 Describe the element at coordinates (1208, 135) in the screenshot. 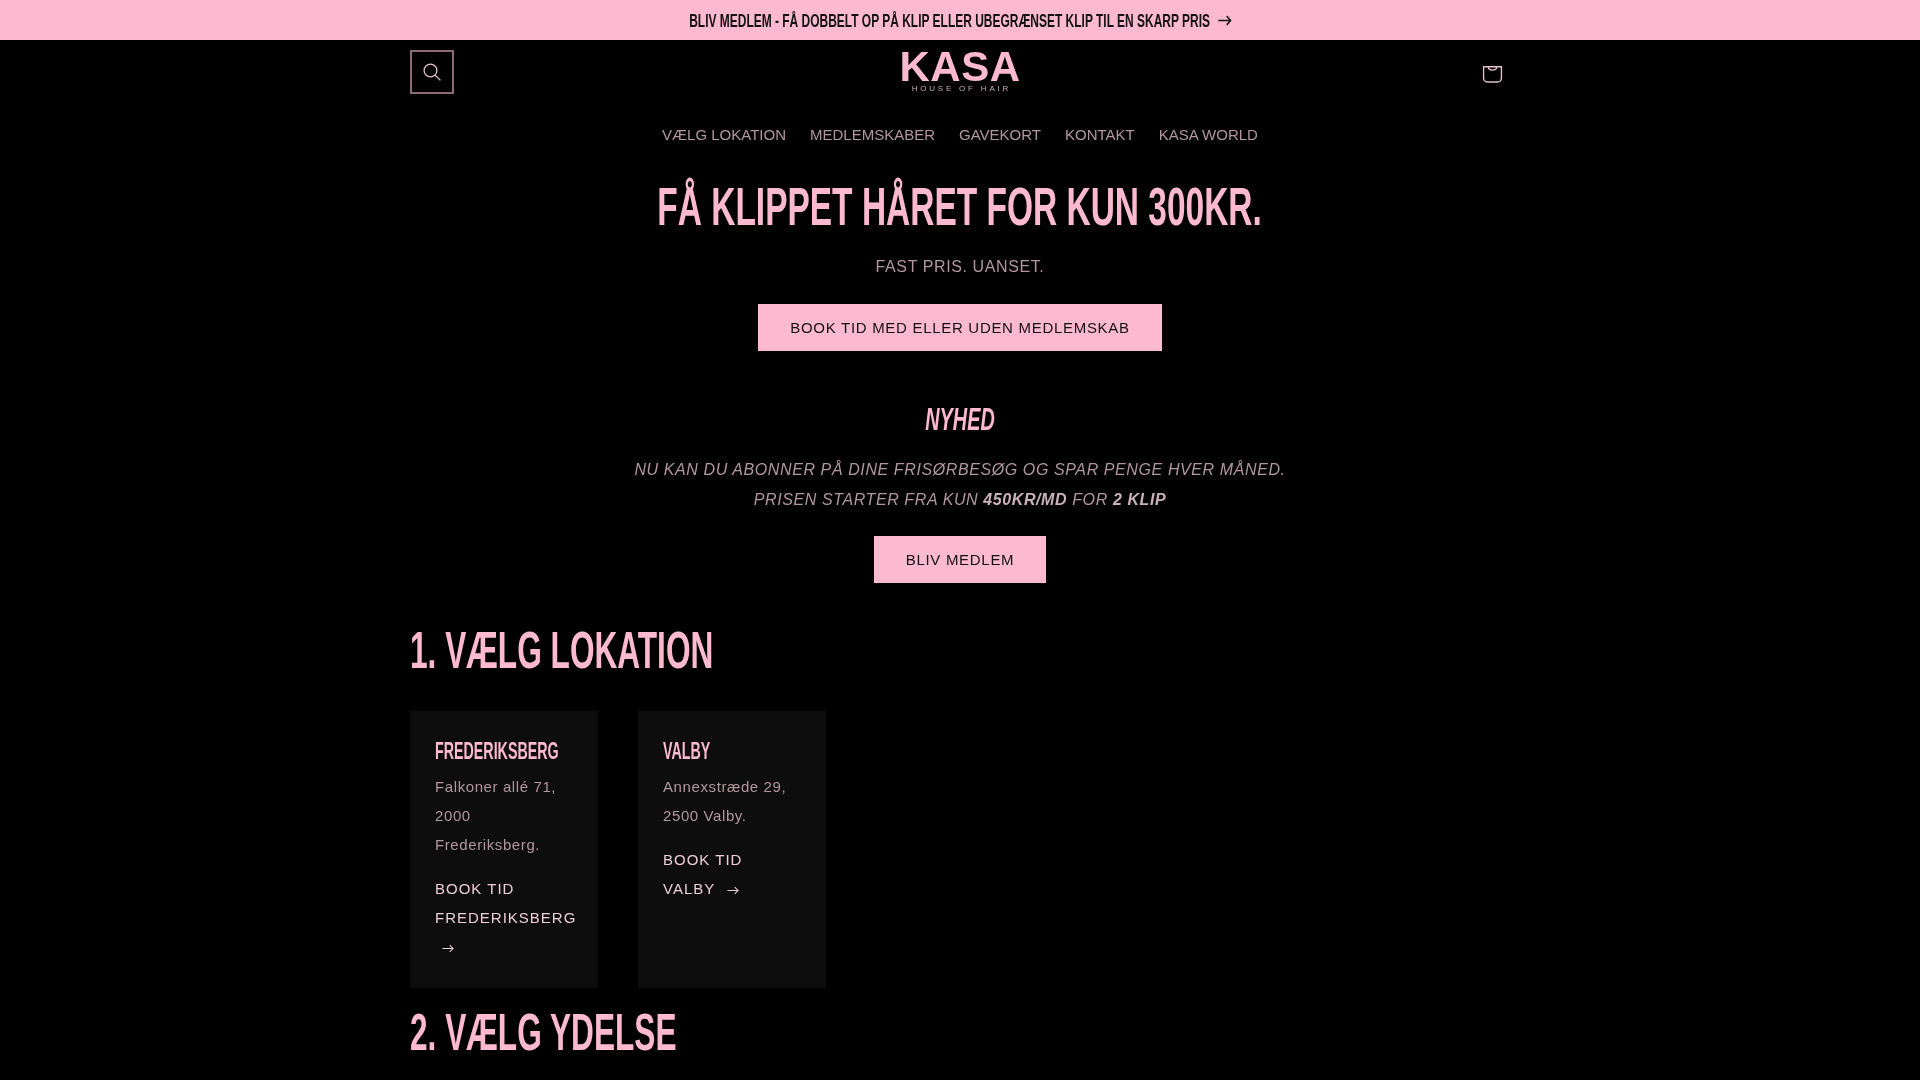

I see `nav-link: KASA WORLD` at that location.